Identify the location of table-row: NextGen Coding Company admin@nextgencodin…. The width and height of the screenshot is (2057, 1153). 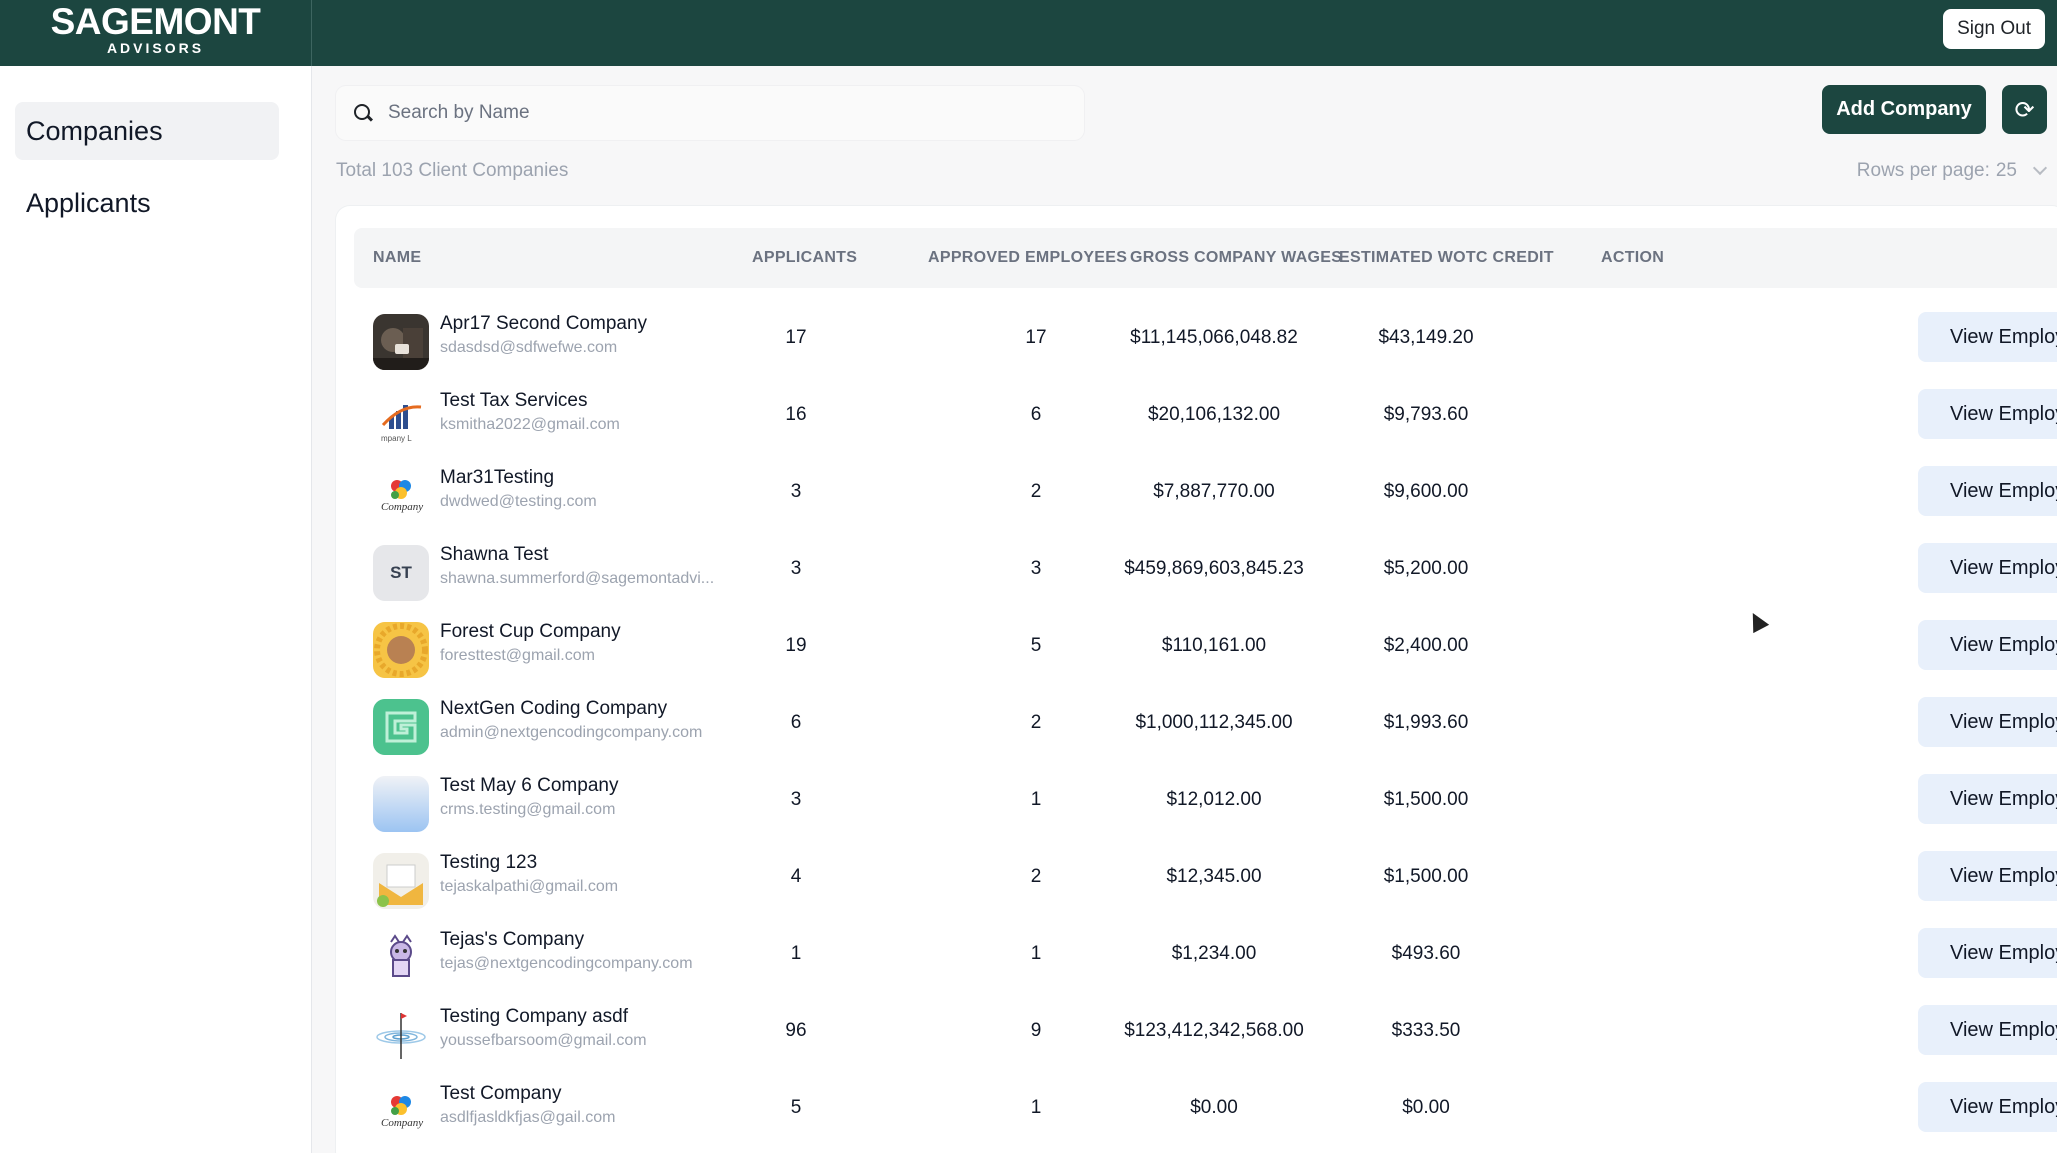
(1196, 721).